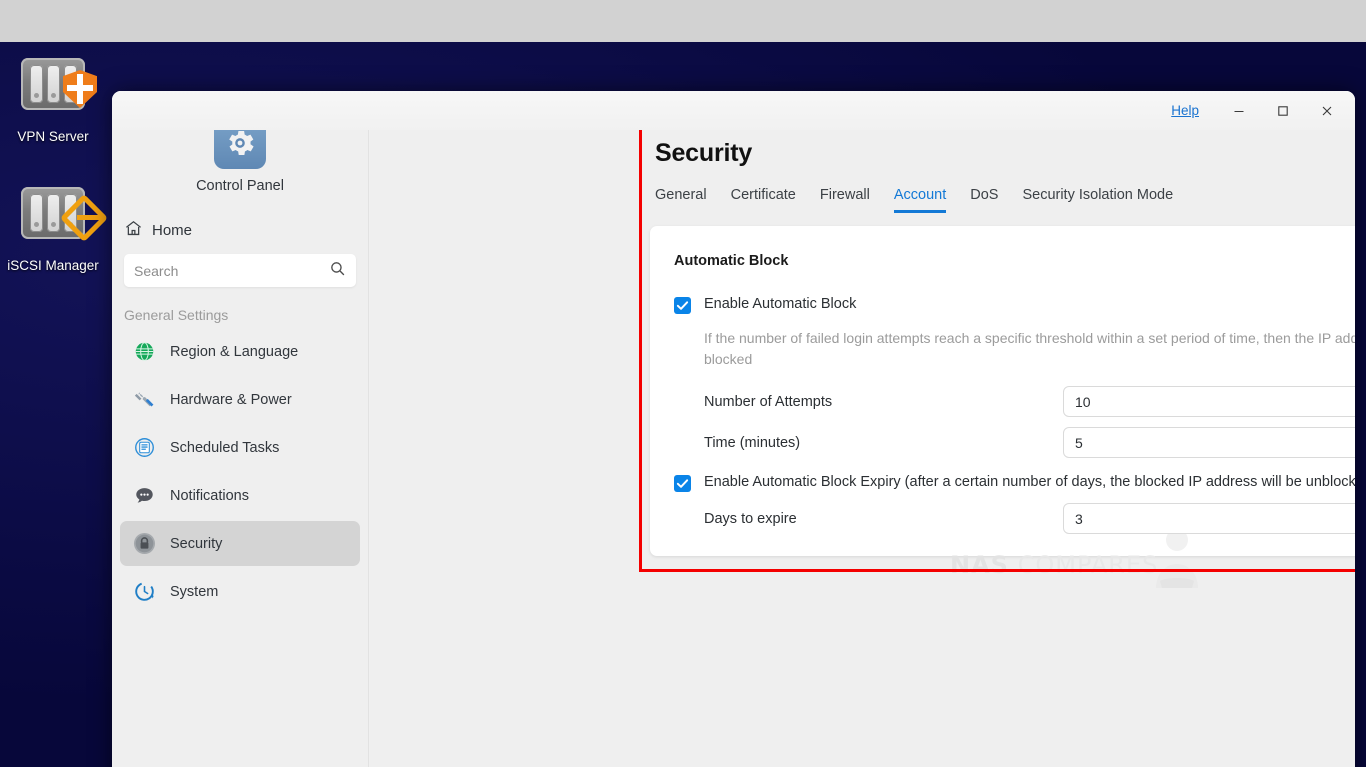 The image size is (1366, 767). What do you see at coordinates (240, 543) in the screenshot?
I see `sidebar-item-security: Security` at bounding box center [240, 543].